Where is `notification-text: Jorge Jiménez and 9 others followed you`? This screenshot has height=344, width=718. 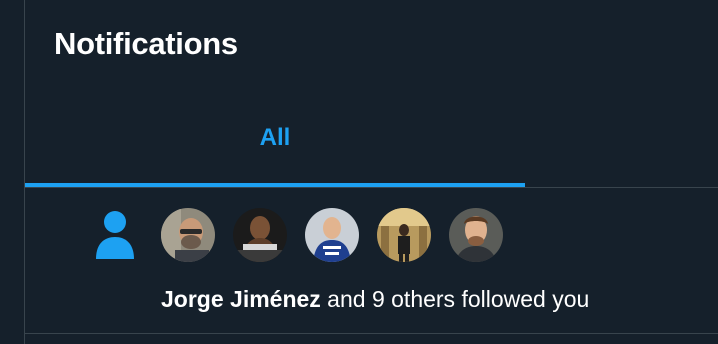
notification-text: Jorge Jiménez and 9 others followed you is located at coordinates (375, 299).